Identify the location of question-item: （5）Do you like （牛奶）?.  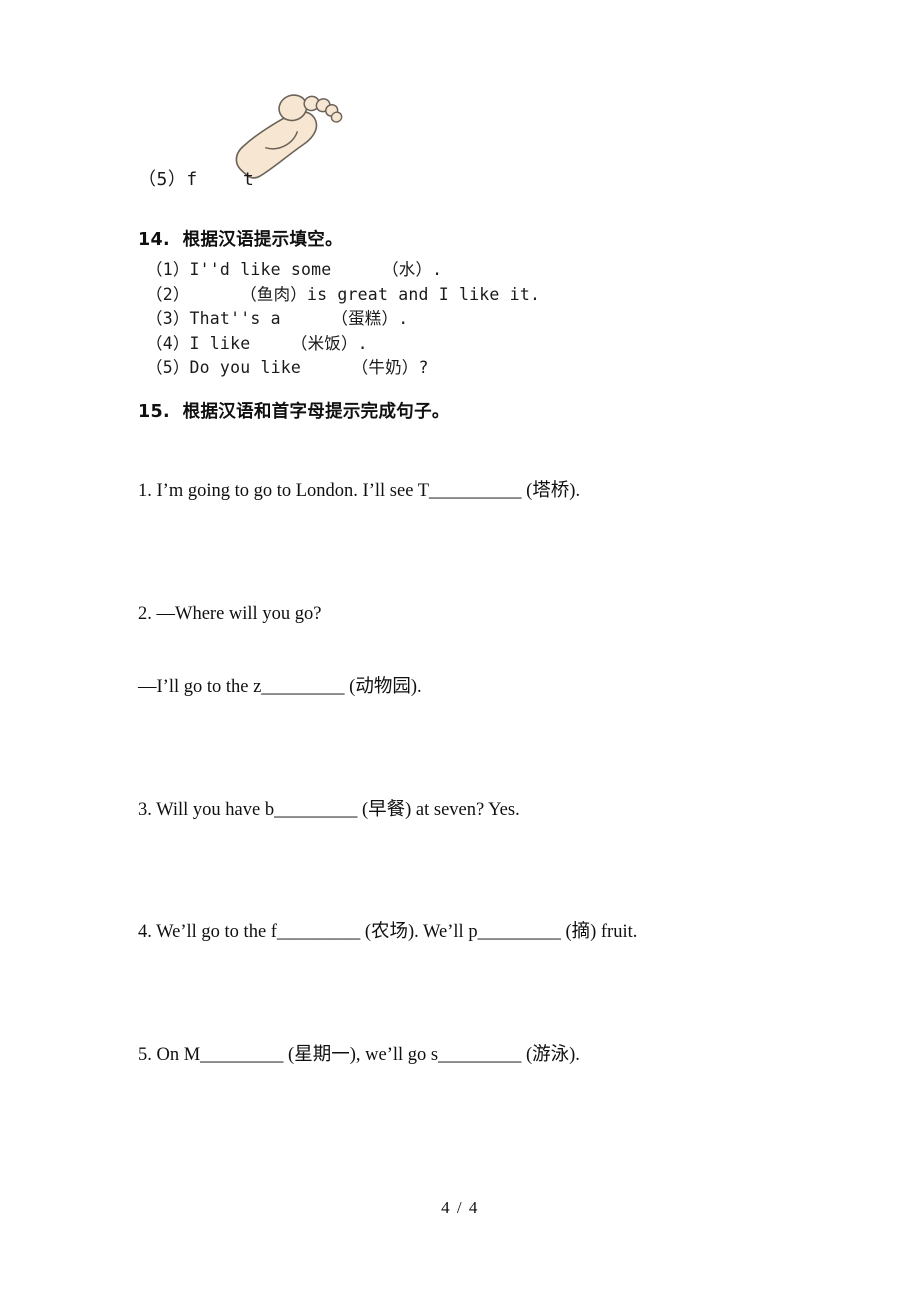
(287, 367).